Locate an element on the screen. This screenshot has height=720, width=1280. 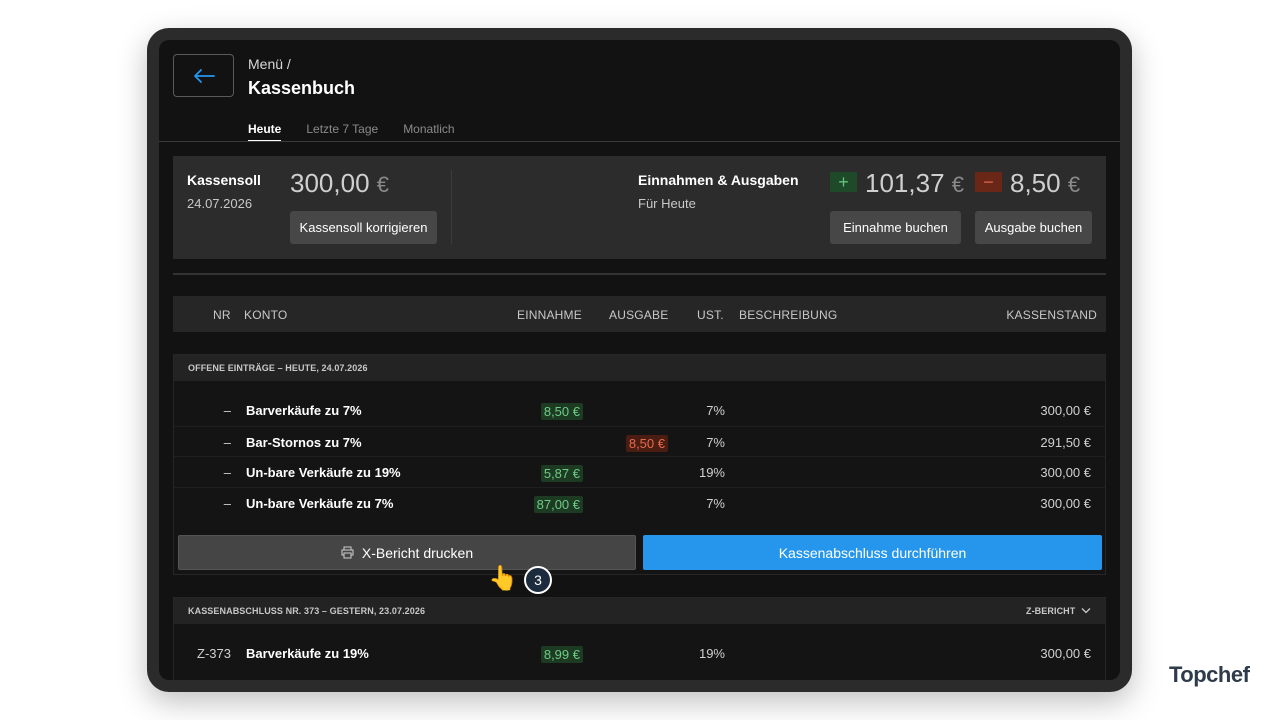
back-button is located at coordinates (203, 75).